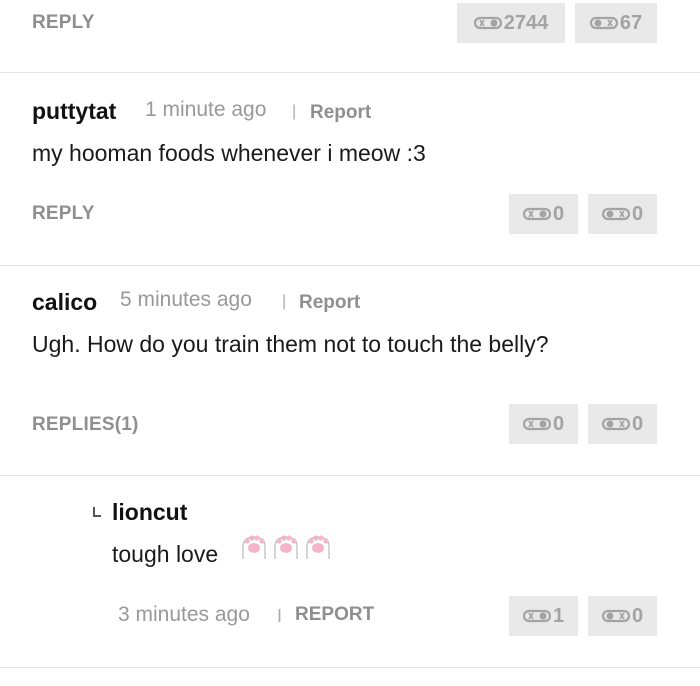  What do you see at coordinates (206, 109) in the screenshot?
I see `comment-timestamp: 1 minute ago` at bounding box center [206, 109].